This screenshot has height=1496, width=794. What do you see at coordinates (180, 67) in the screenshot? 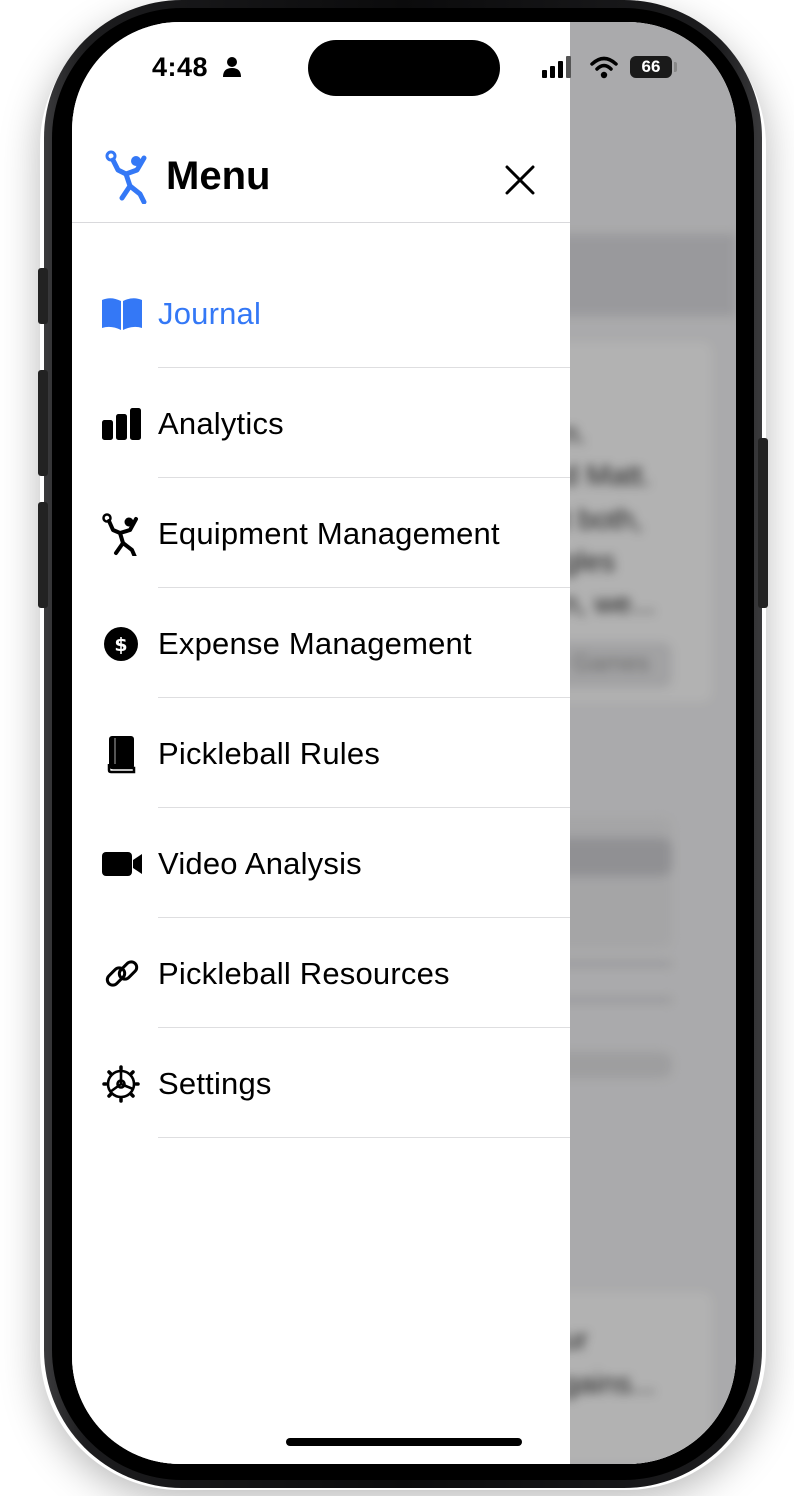
I see `status-time: 4:48` at bounding box center [180, 67].